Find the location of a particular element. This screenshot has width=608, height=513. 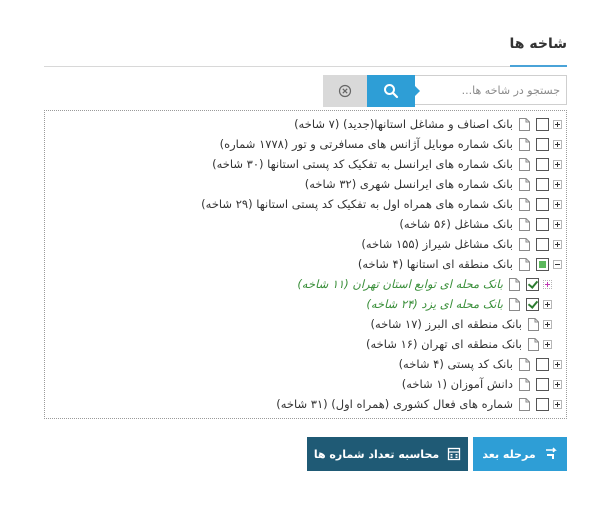

tree-item-label: بانک محله ای یزد (۲۴ شاخه) is located at coordinates (434, 304).